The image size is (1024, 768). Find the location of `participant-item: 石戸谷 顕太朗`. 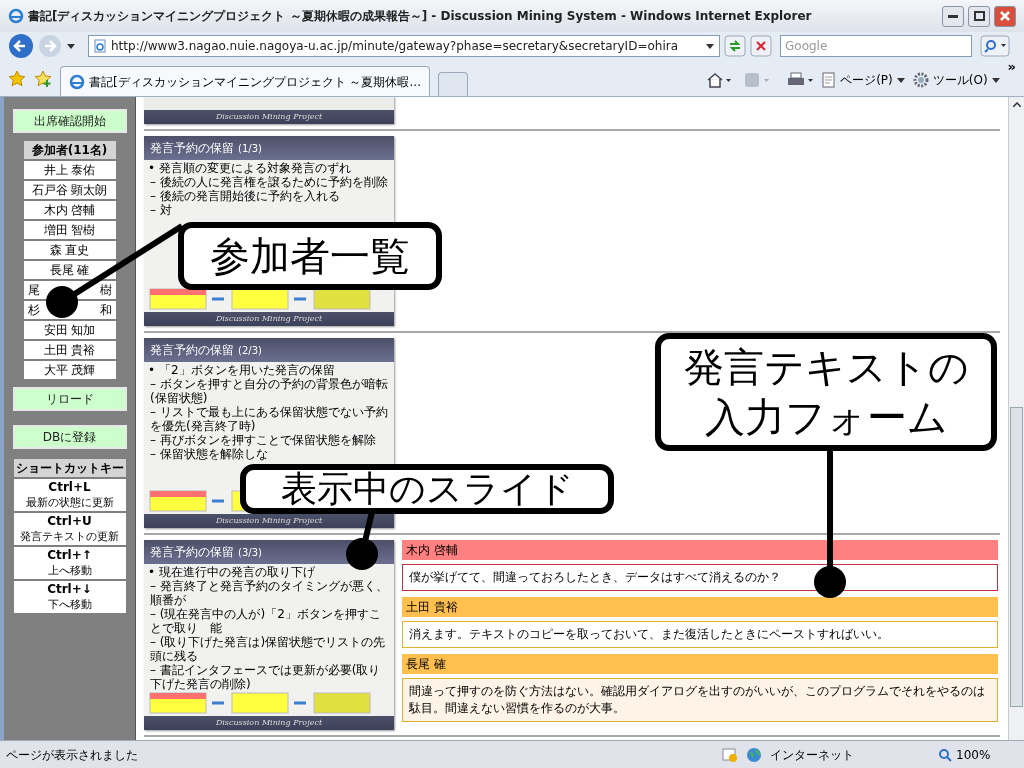

participant-item: 石戸谷 顕太朗 is located at coordinates (69, 190).